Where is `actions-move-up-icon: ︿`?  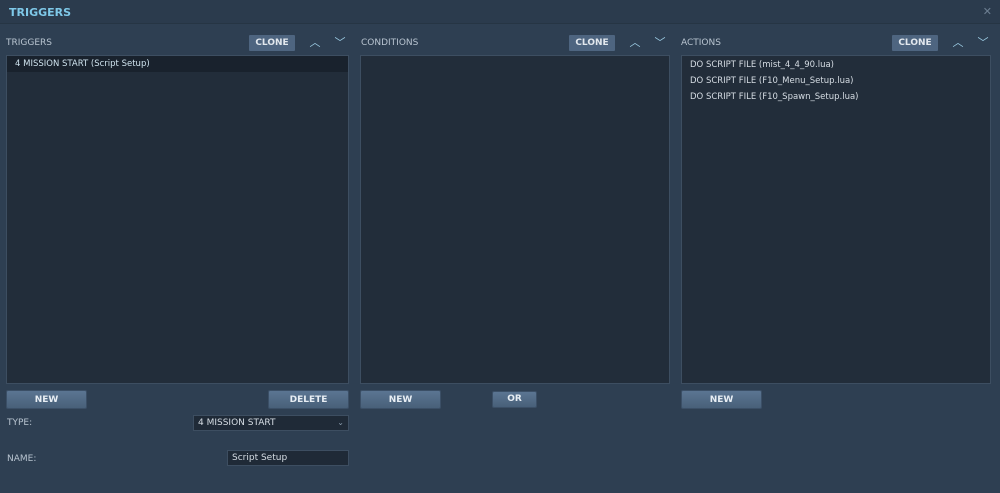 actions-move-up-icon: ︿ is located at coordinates (958, 43).